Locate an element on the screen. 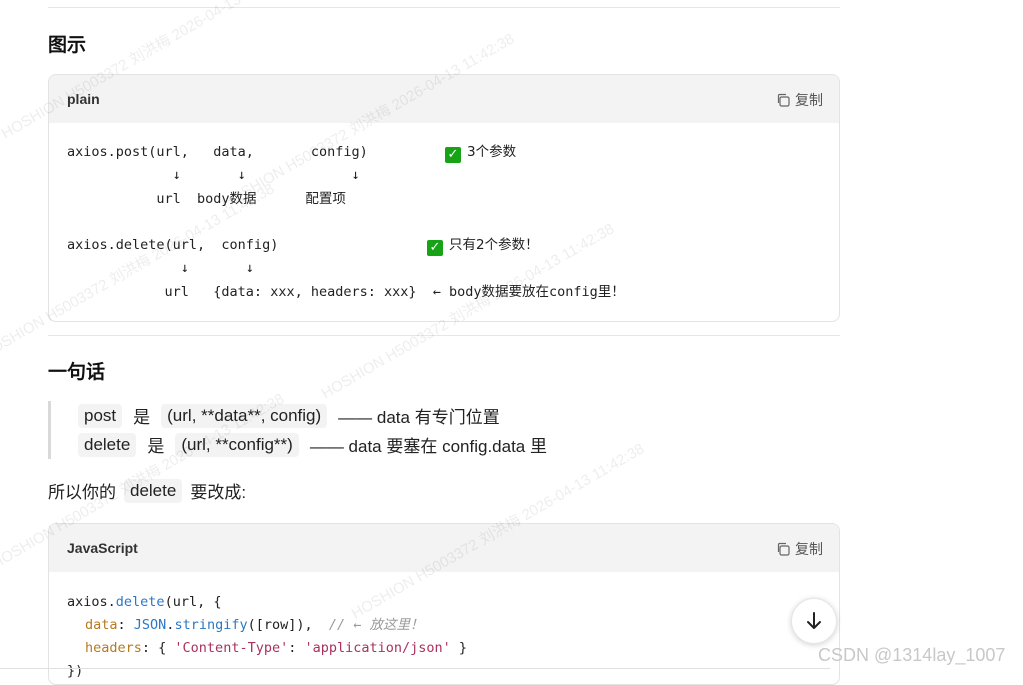 This screenshot has height=685, width=1023. inline-code: (url, **data**, config) is located at coordinates (244, 415).